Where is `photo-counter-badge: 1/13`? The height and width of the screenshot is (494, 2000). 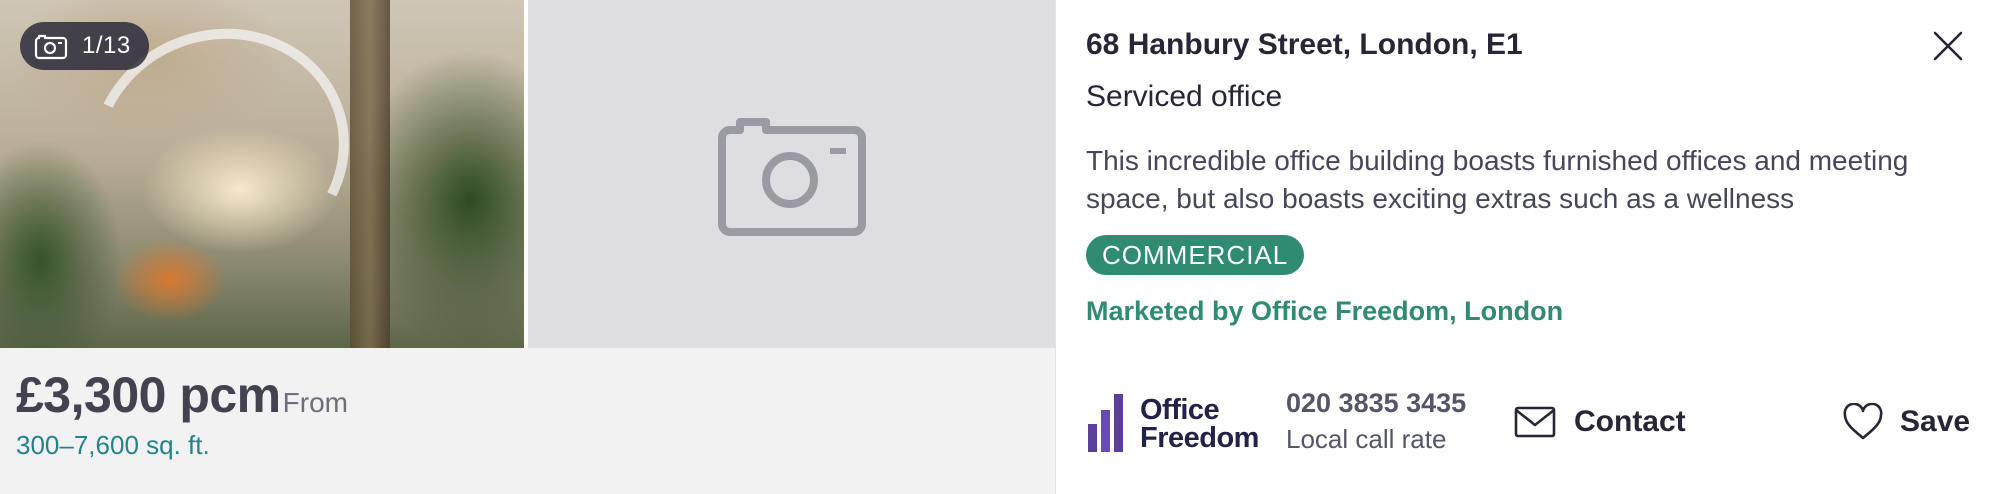 photo-counter-badge: 1/13 is located at coordinates (84, 46).